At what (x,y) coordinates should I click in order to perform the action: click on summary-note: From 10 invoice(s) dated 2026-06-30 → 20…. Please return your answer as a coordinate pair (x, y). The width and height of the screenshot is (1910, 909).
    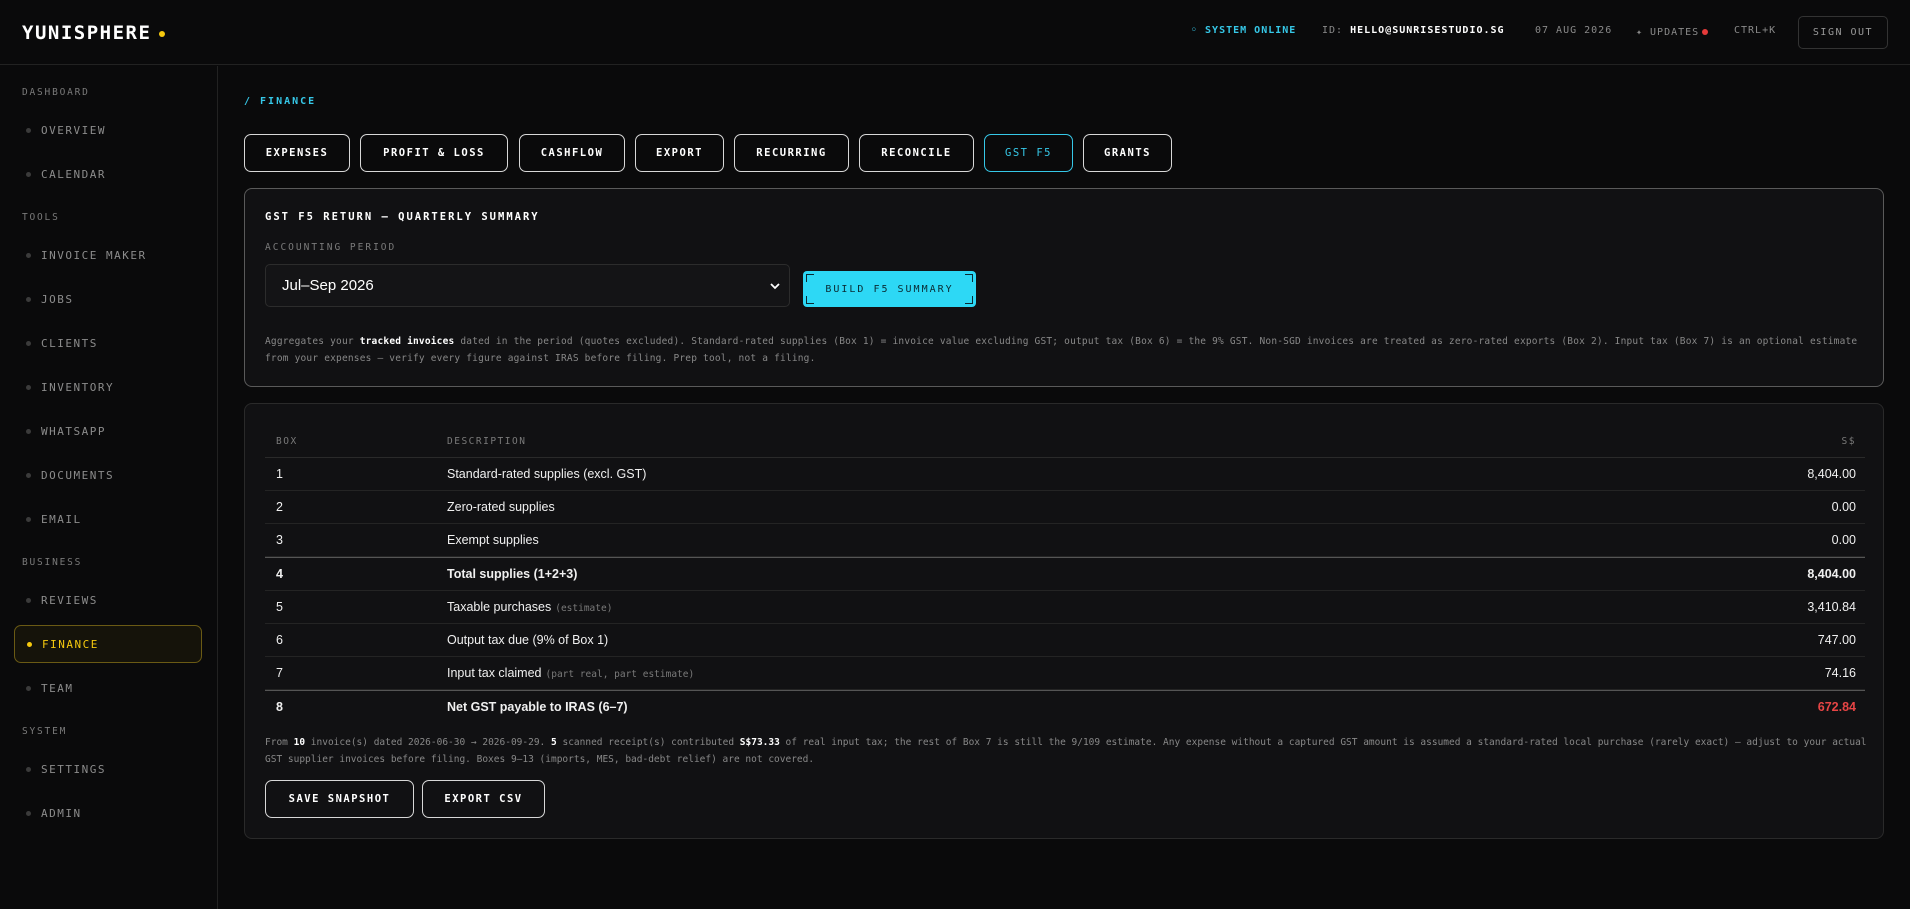
    Looking at the image, I should click on (1066, 751).